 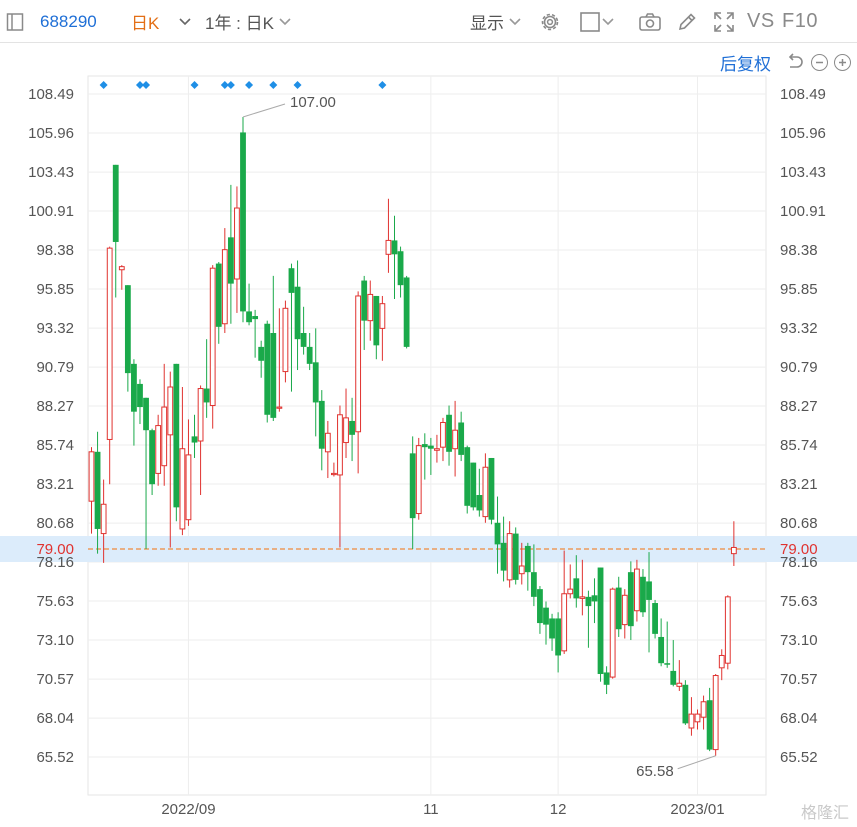 I want to click on current-price-label-right: 79.00, so click(x=799, y=549).